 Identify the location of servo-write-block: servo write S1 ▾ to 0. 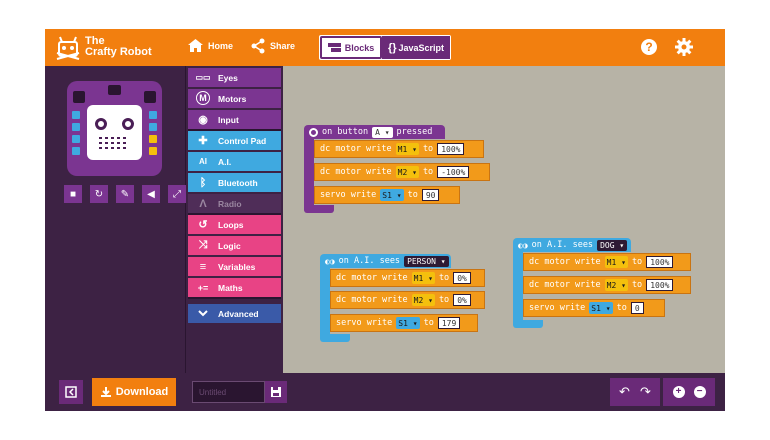
(594, 308).